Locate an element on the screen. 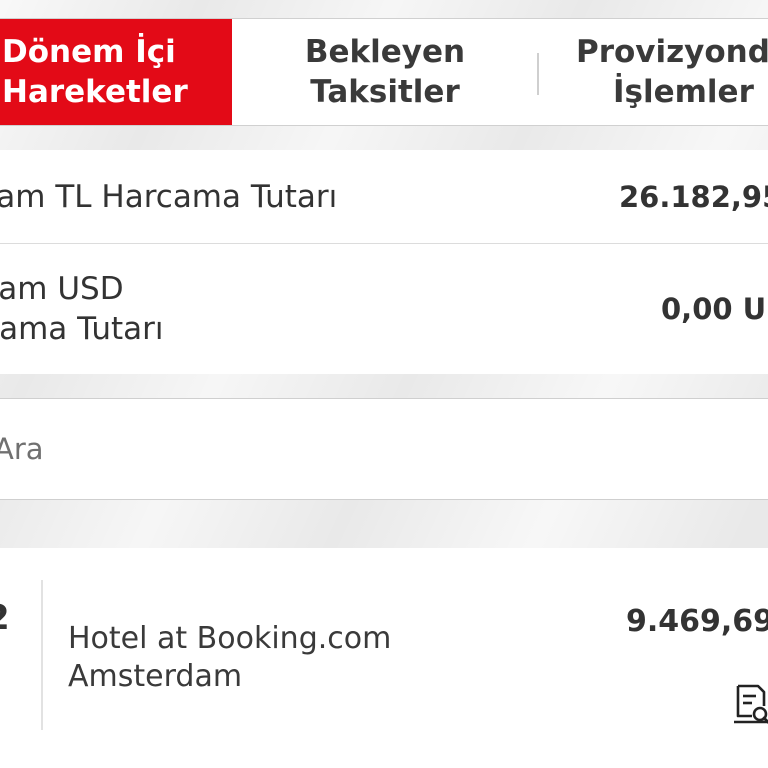  total-usd-value: 0,00 US is located at coordinates (714, 309).